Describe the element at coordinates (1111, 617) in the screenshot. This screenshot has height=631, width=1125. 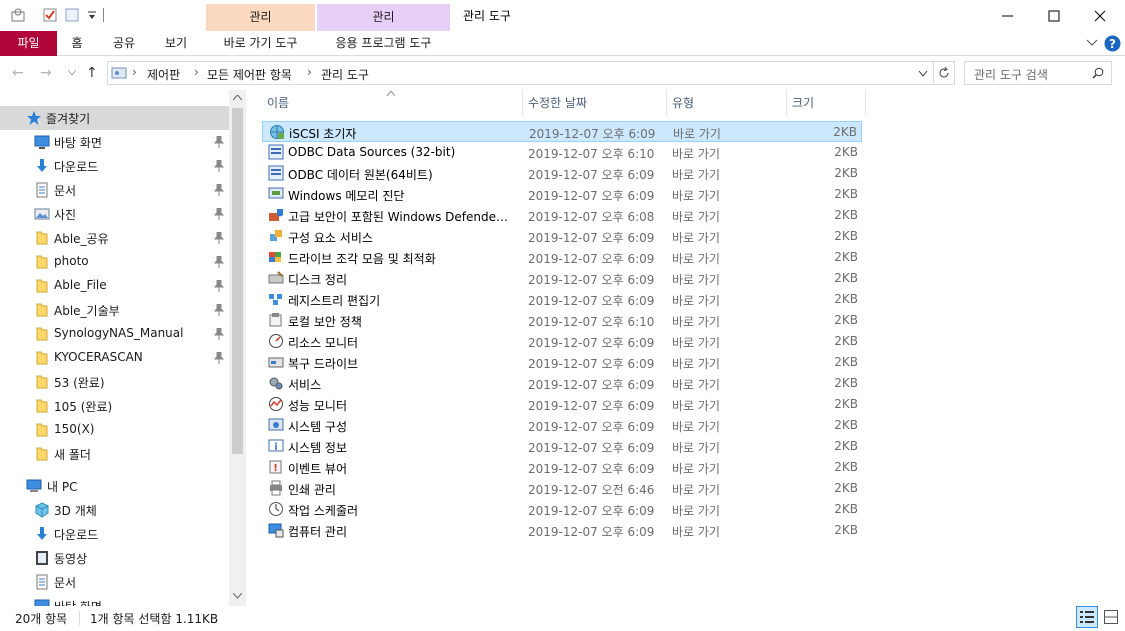
I see `large-icons-view-button` at that location.